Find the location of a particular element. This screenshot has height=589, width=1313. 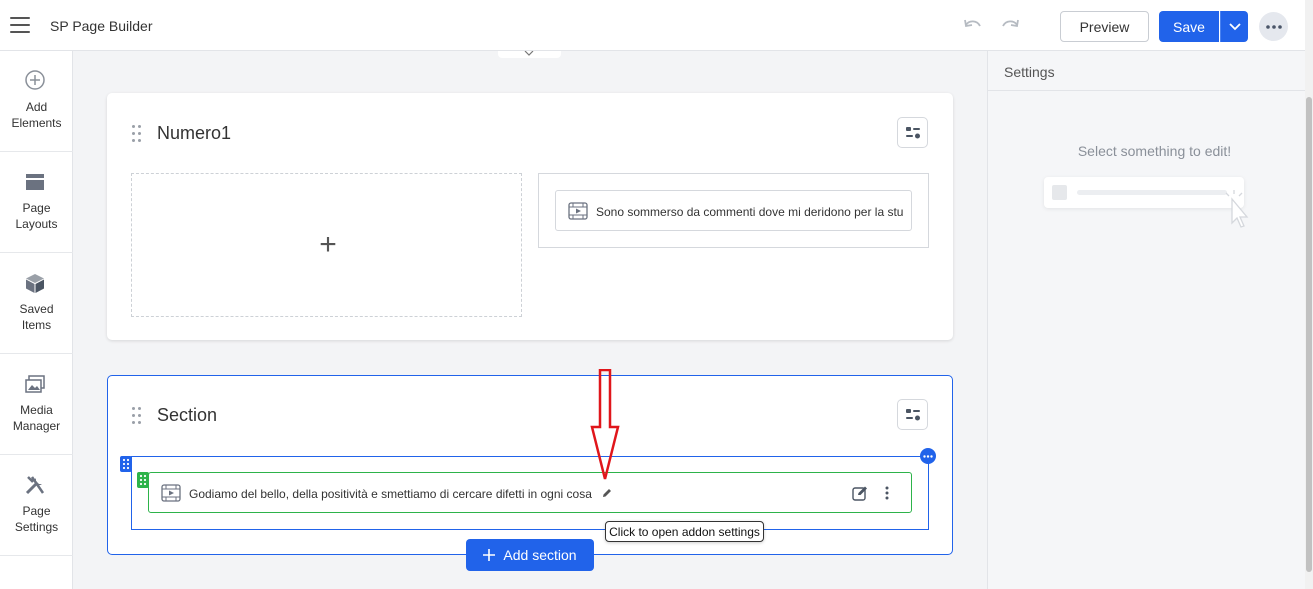

tools-icon is located at coordinates (35, 485).